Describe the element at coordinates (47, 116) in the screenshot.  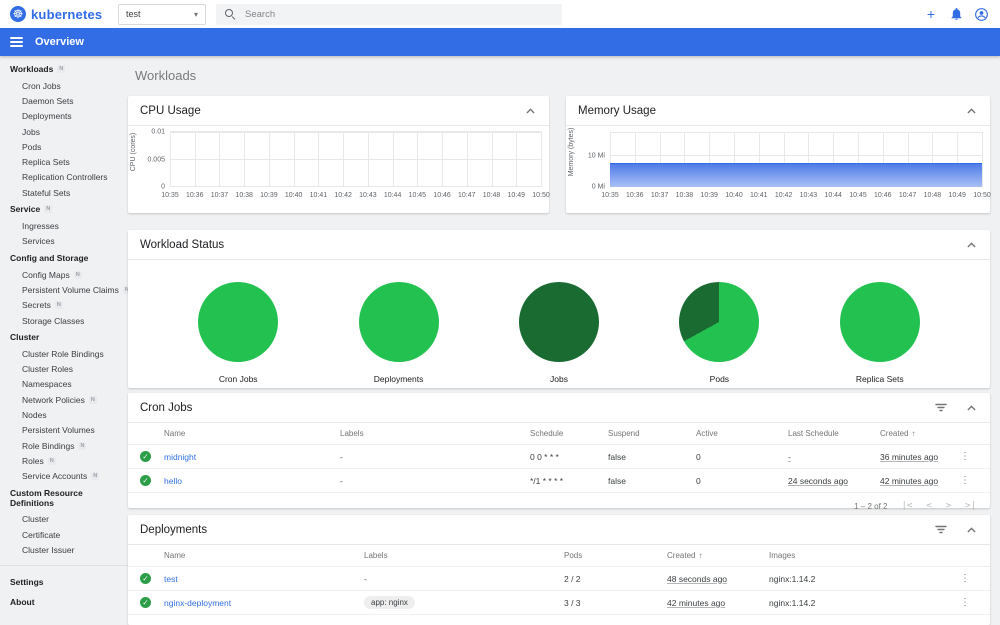
I see `sidebar-item-label: Deployments` at that location.